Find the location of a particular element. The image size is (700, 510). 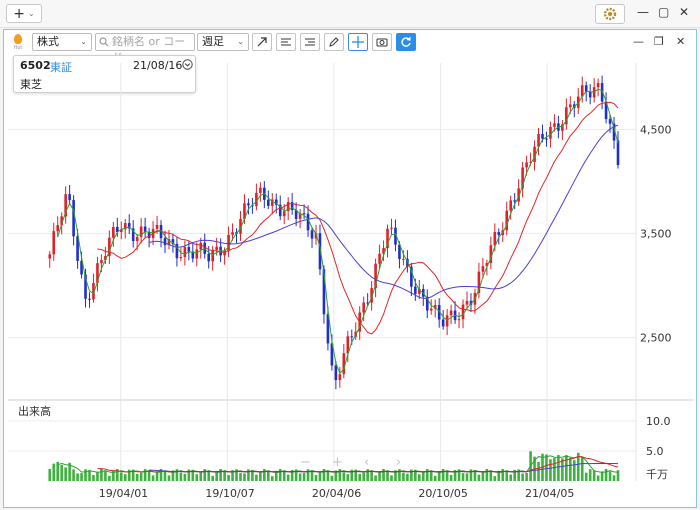

search-input: 銘柄名 or コード is located at coordinates (145, 48).